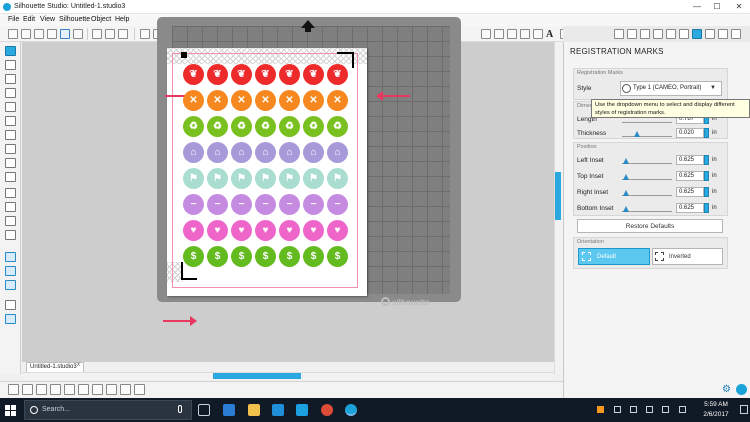 The height and width of the screenshot is (422, 750). What do you see at coordinates (650, 226) in the screenshot?
I see `restore-defaults-button: Restore Defaults` at bounding box center [650, 226].